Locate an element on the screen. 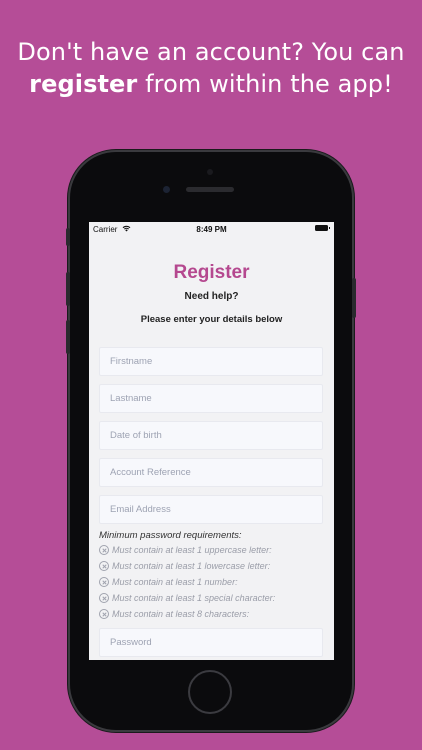  instructions-text: Please enter your details below is located at coordinates (211, 319).